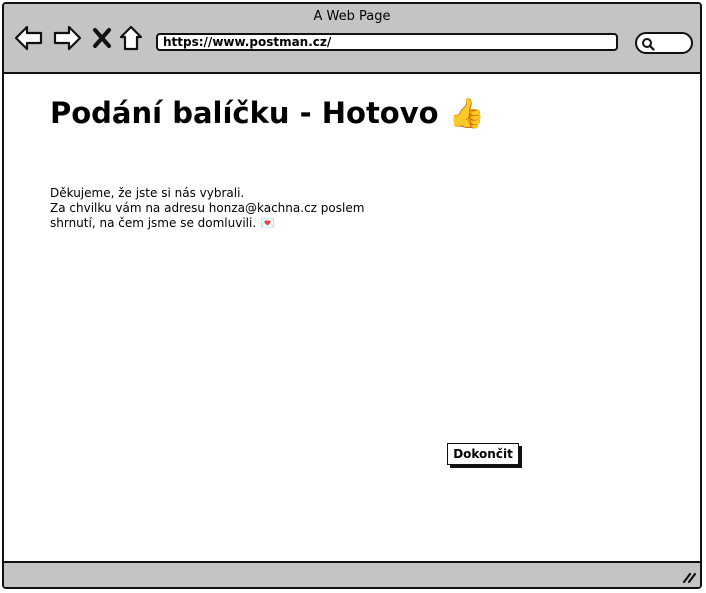 The height and width of the screenshot is (593, 706). I want to click on message-line: Děkujeme, že jste si nás vybrali., so click(147, 193).